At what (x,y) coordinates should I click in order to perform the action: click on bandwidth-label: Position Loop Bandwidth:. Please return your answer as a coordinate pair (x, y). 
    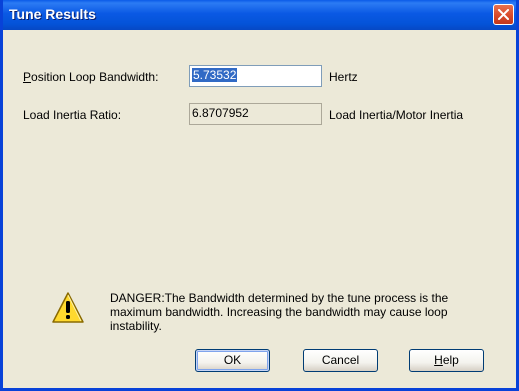
    Looking at the image, I should click on (90, 77).